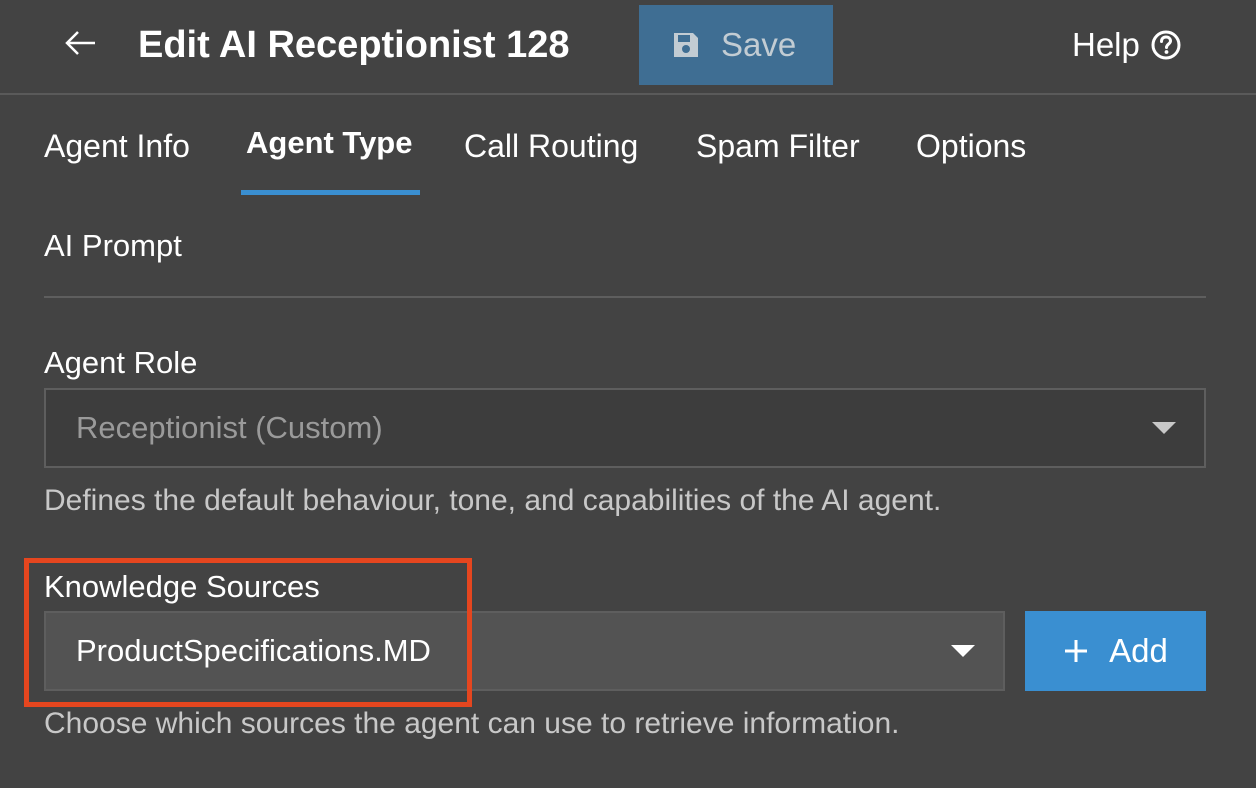  Describe the element at coordinates (329, 146) in the screenshot. I see `tab-agent-type: Agent Type` at that location.